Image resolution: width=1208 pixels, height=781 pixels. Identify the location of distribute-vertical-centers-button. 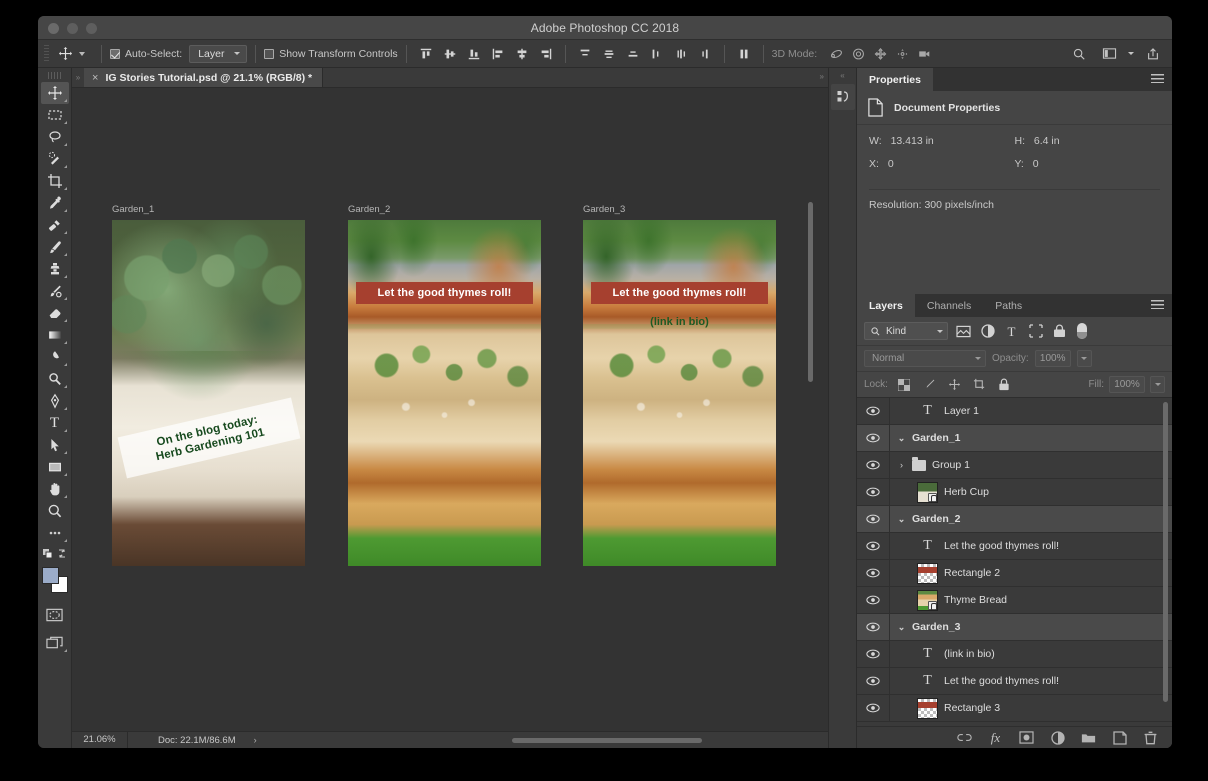
(609, 54).